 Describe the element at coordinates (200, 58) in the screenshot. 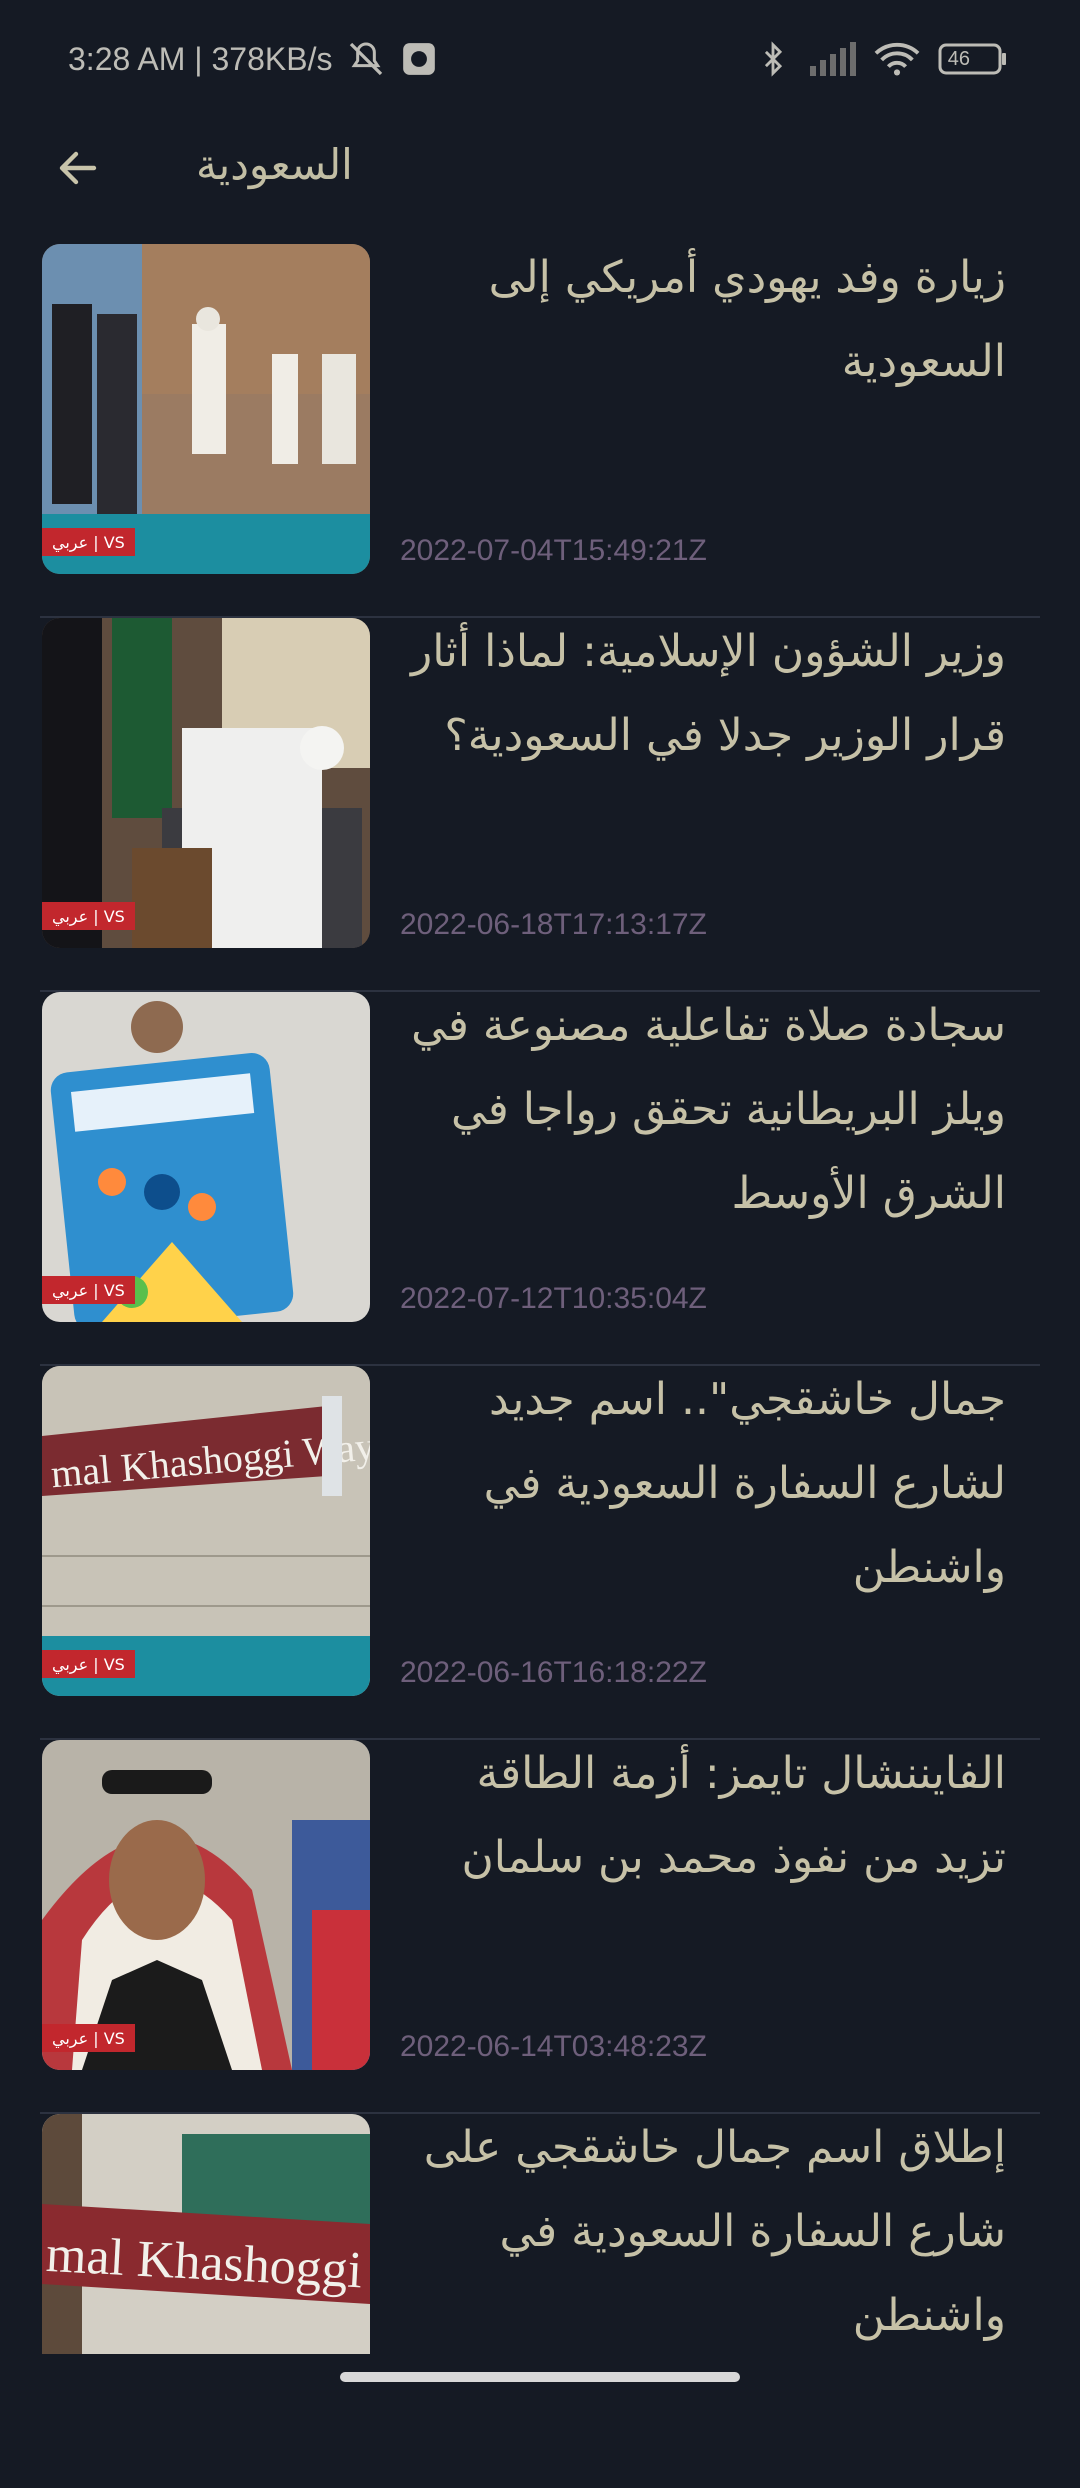

I see `status-time: 3:28 AM | 378KB/s` at that location.